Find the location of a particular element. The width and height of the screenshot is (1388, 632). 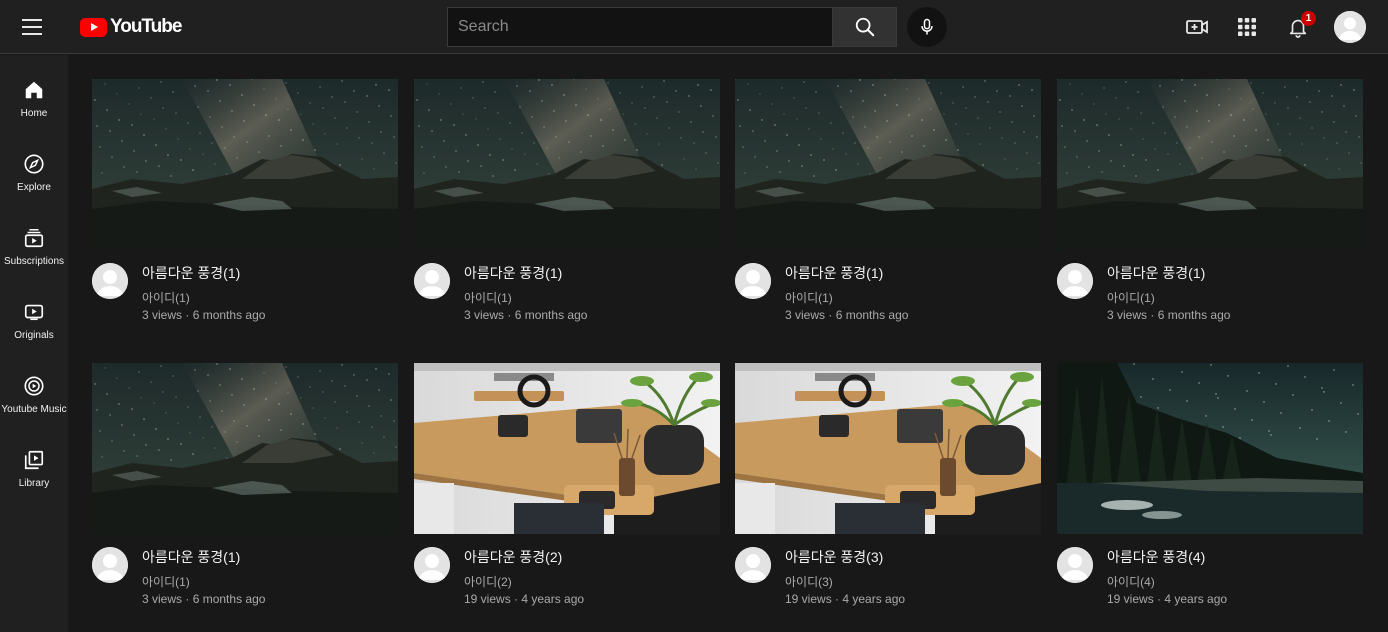

starry-lake-thumbnail is located at coordinates (1210, 448).